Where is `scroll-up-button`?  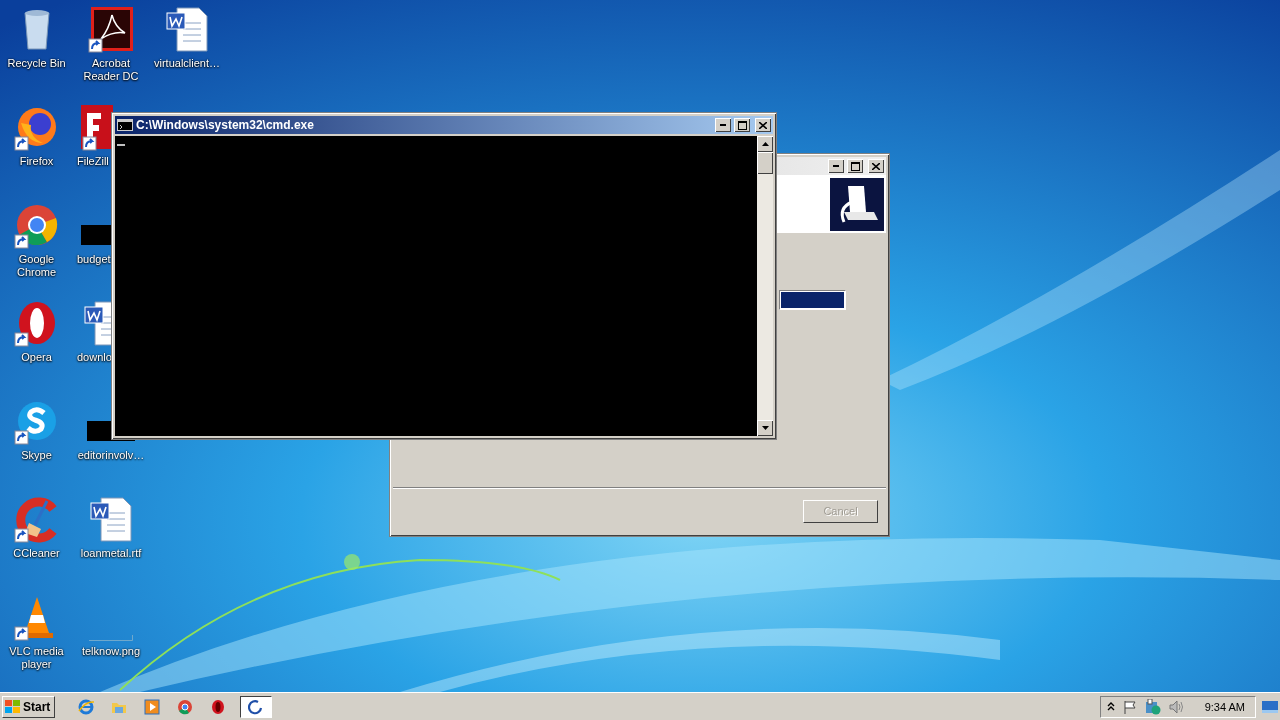 scroll-up-button is located at coordinates (765, 144).